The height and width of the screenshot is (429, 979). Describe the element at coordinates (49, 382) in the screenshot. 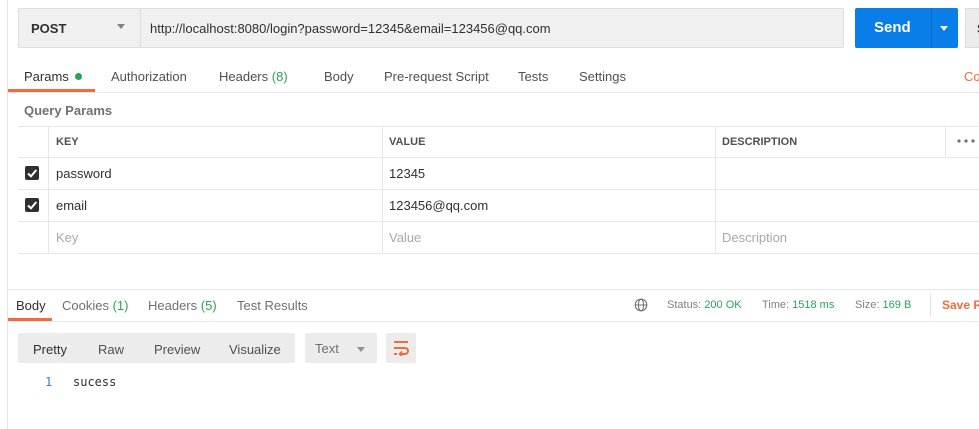

I see `code-line-number: 1` at that location.